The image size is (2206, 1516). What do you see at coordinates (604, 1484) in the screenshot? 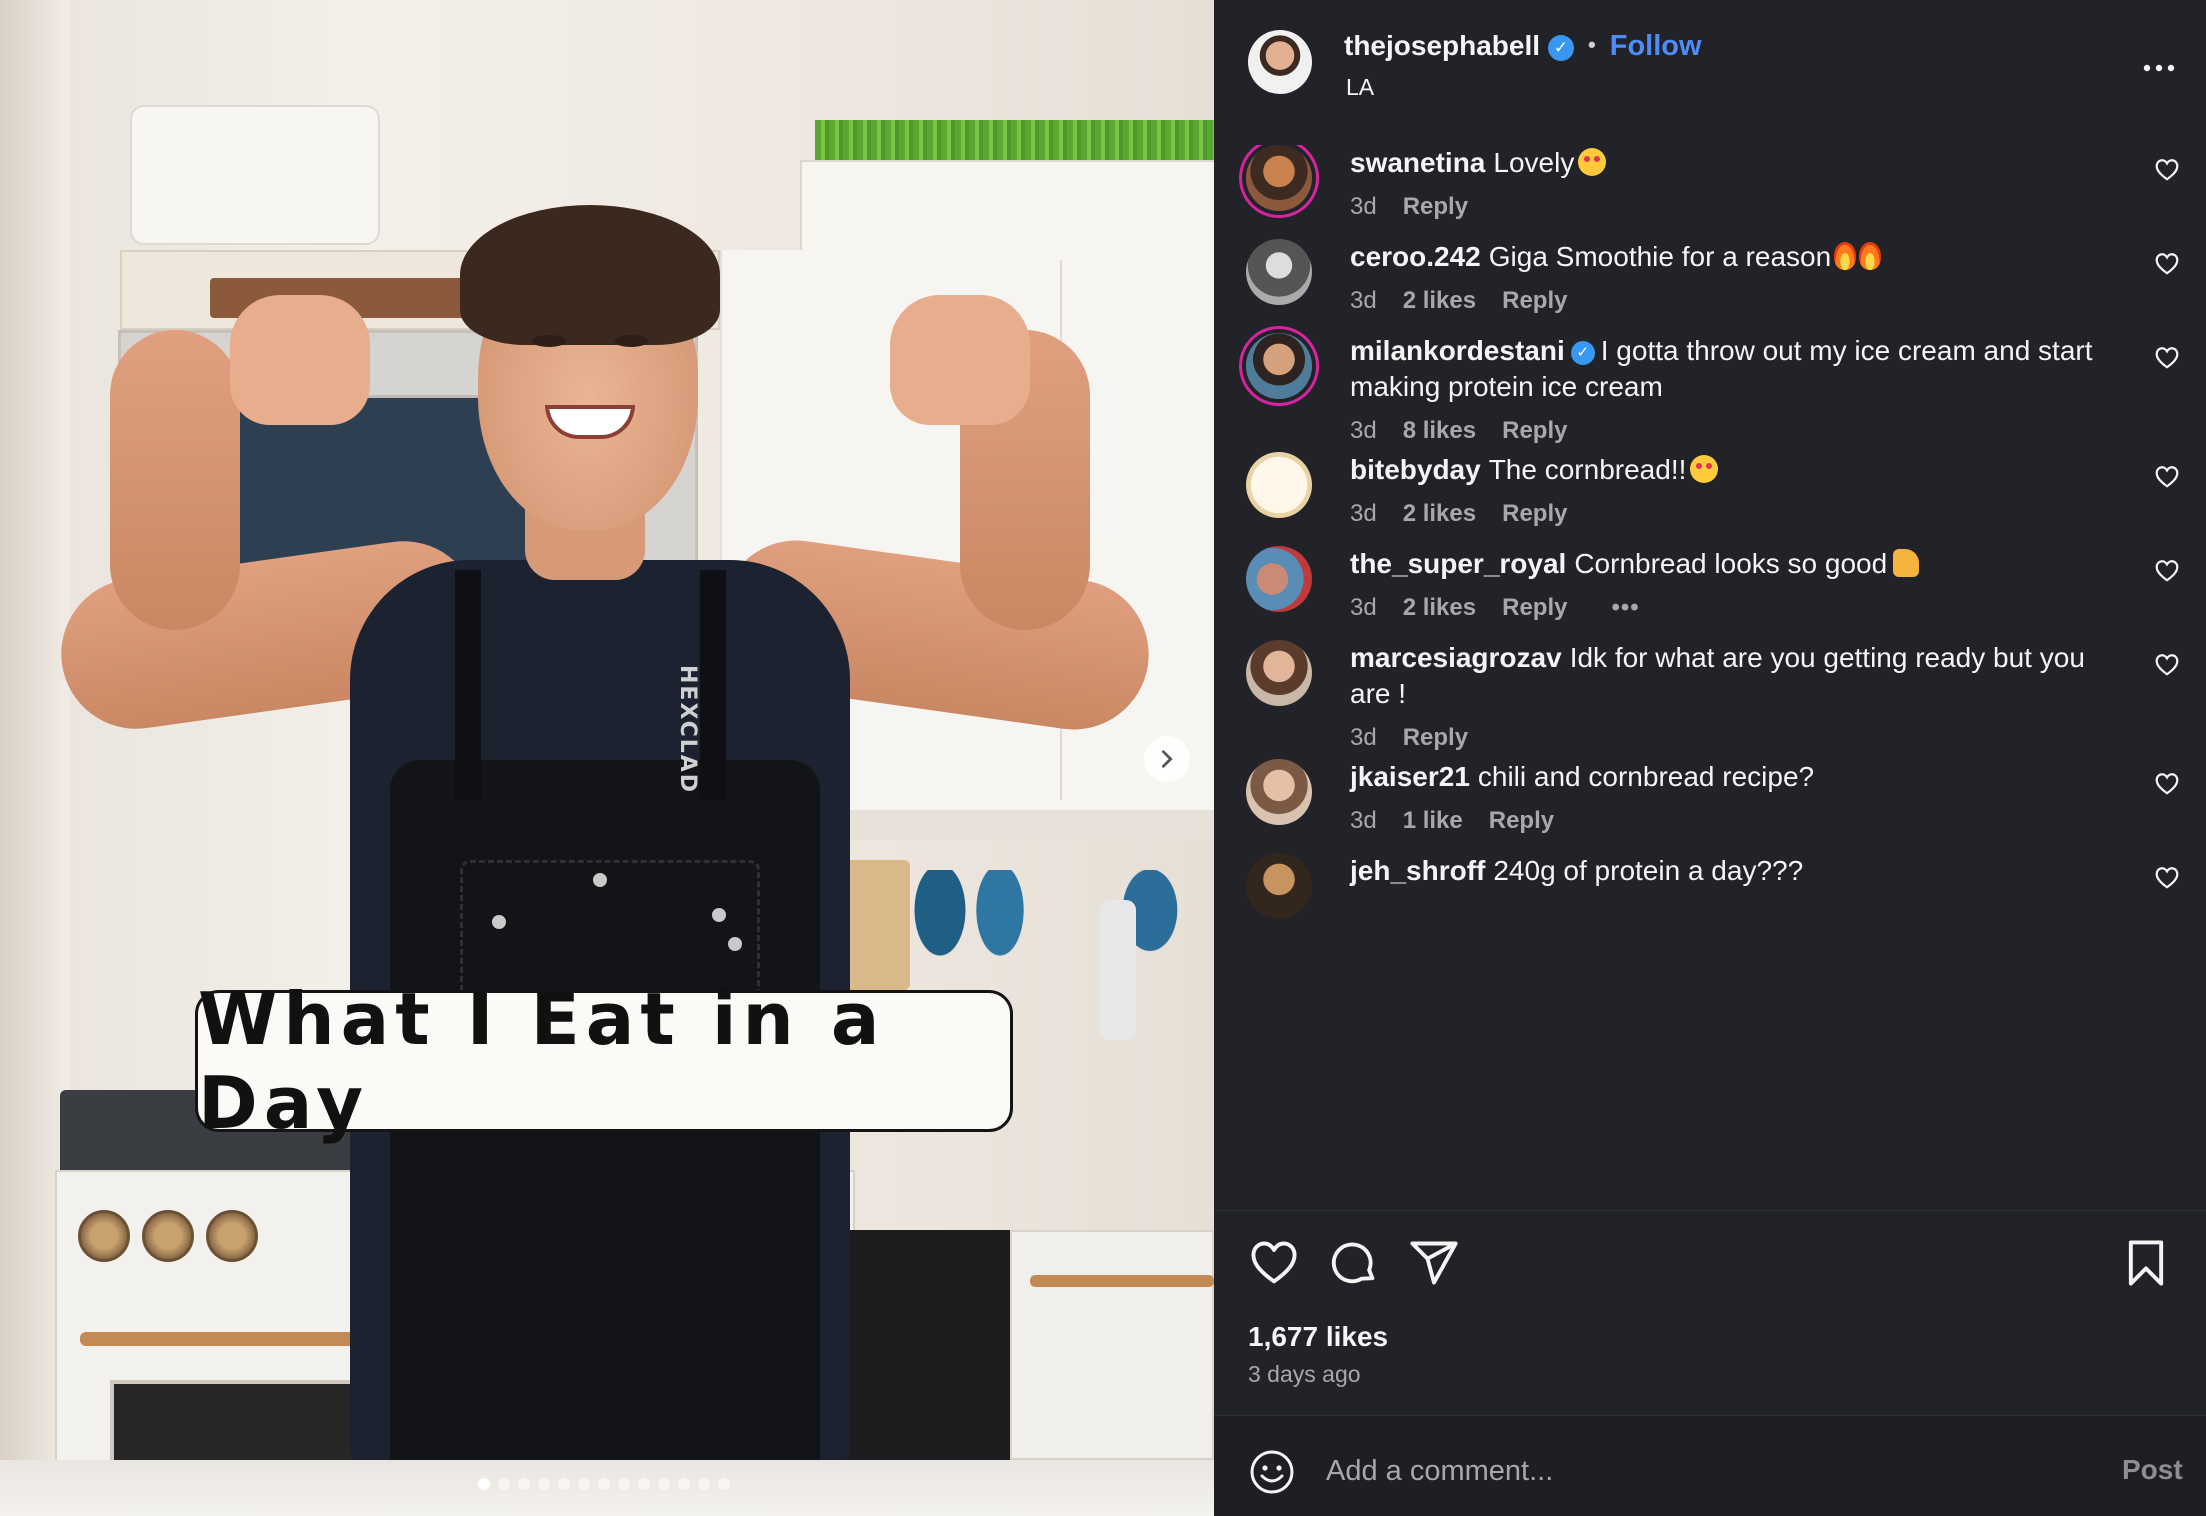
I see `carousel-indicator` at bounding box center [604, 1484].